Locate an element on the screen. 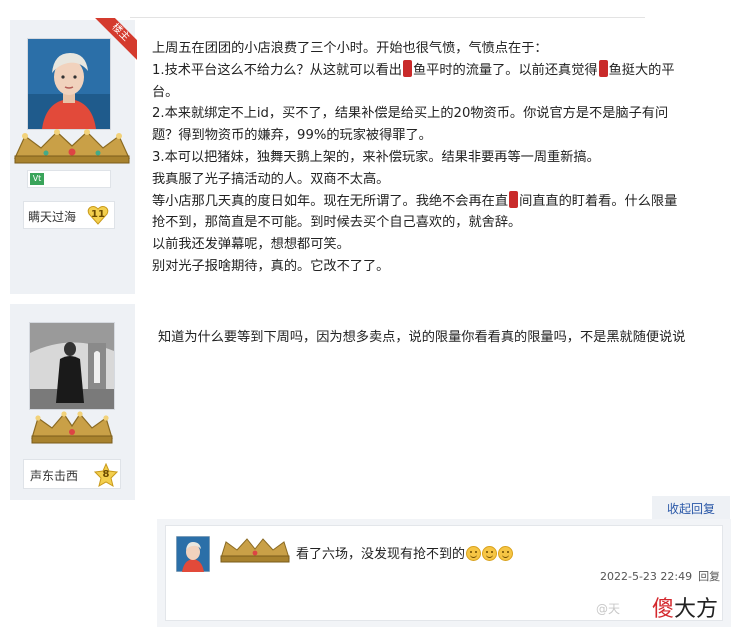  post-line-text: 3.本可以把猪妹，独舞天鹅上架的，来补偿玩家。结果非要再等一周重新搞。 is located at coordinates (376, 157).